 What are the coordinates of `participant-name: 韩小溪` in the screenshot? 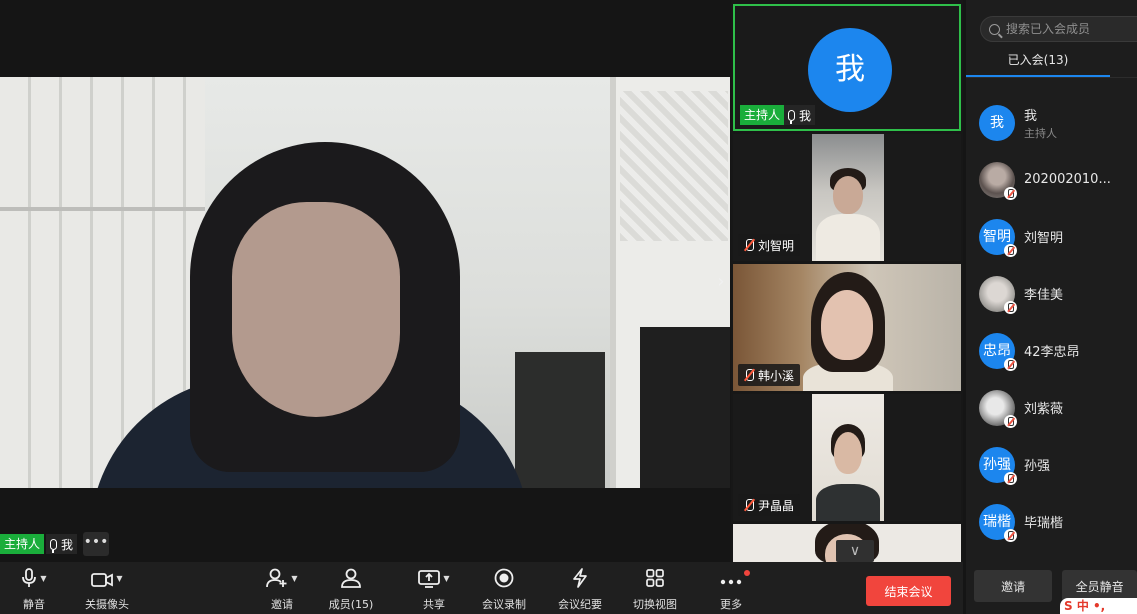 It's located at (776, 375).